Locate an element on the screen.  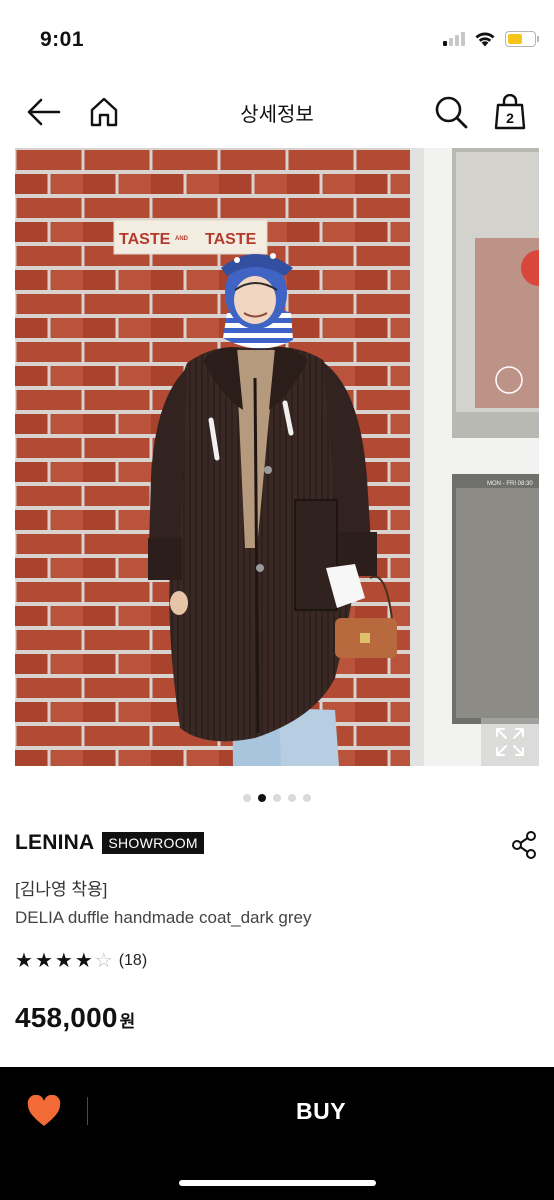
expand-icon is located at coordinates (510, 742).